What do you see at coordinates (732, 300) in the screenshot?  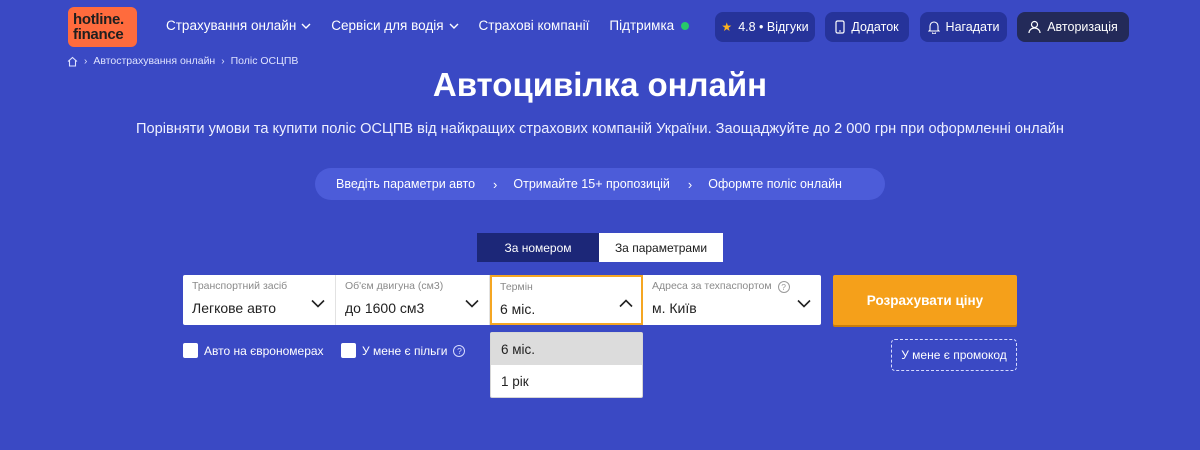 I see `address-select: Адреса за техпаспортом? м. Київ` at bounding box center [732, 300].